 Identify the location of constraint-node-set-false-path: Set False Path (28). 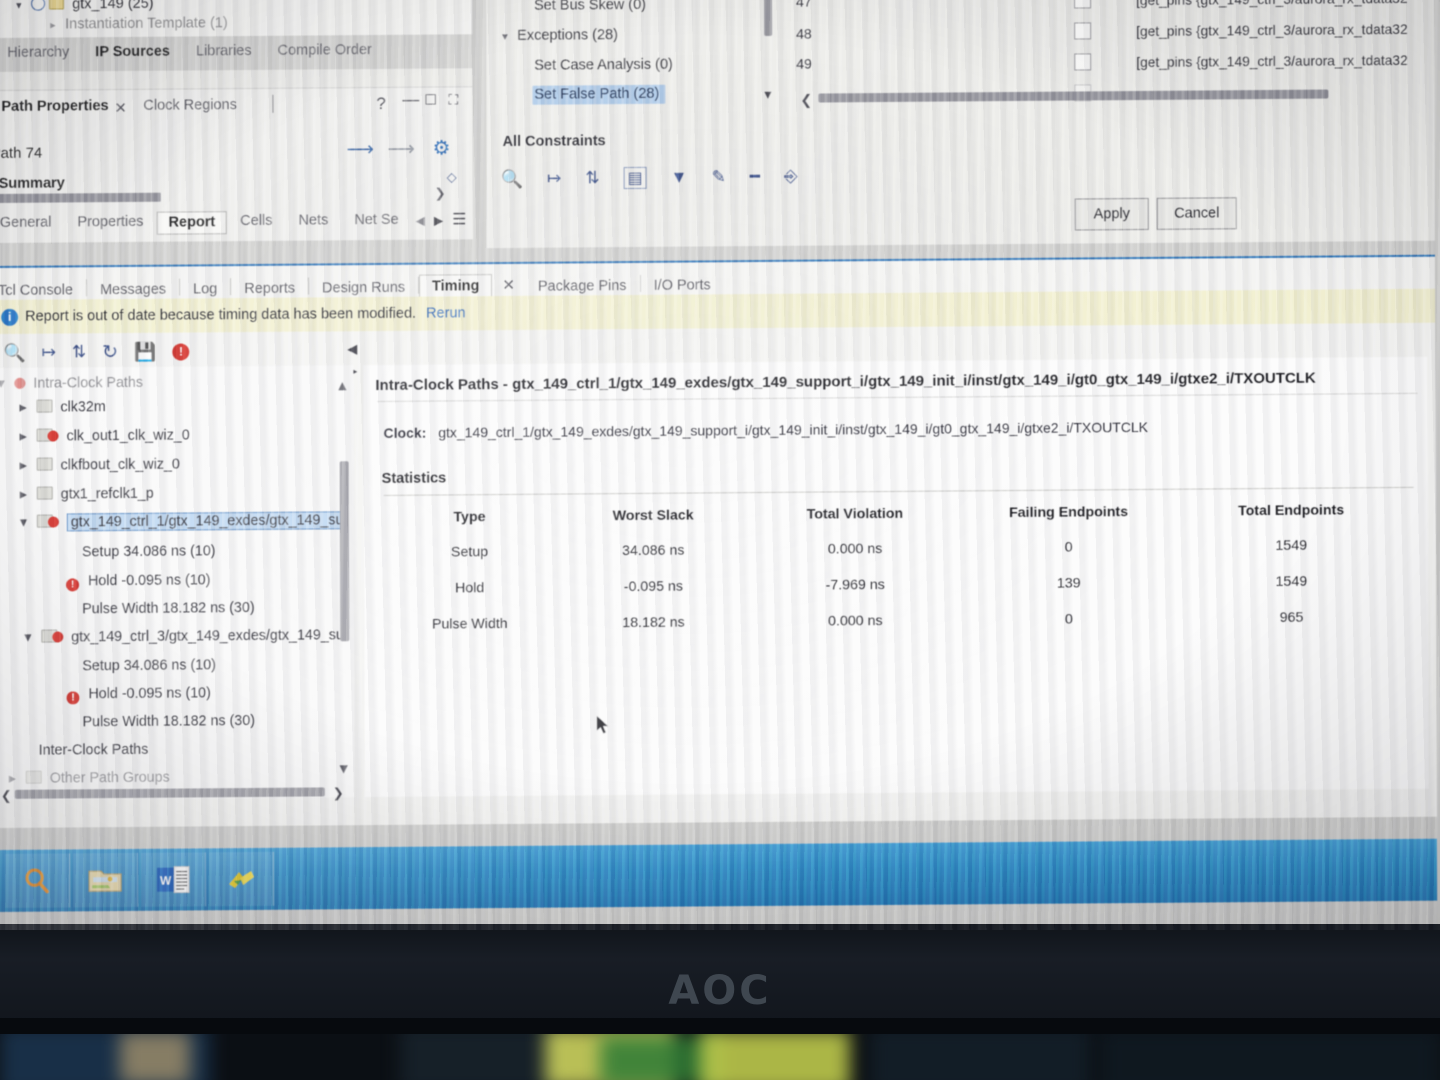
(599, 94).